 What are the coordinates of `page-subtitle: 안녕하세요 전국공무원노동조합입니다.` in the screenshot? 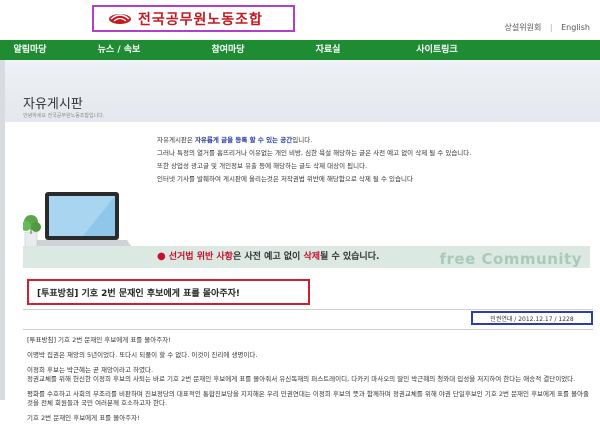 It's located at (64, 116).